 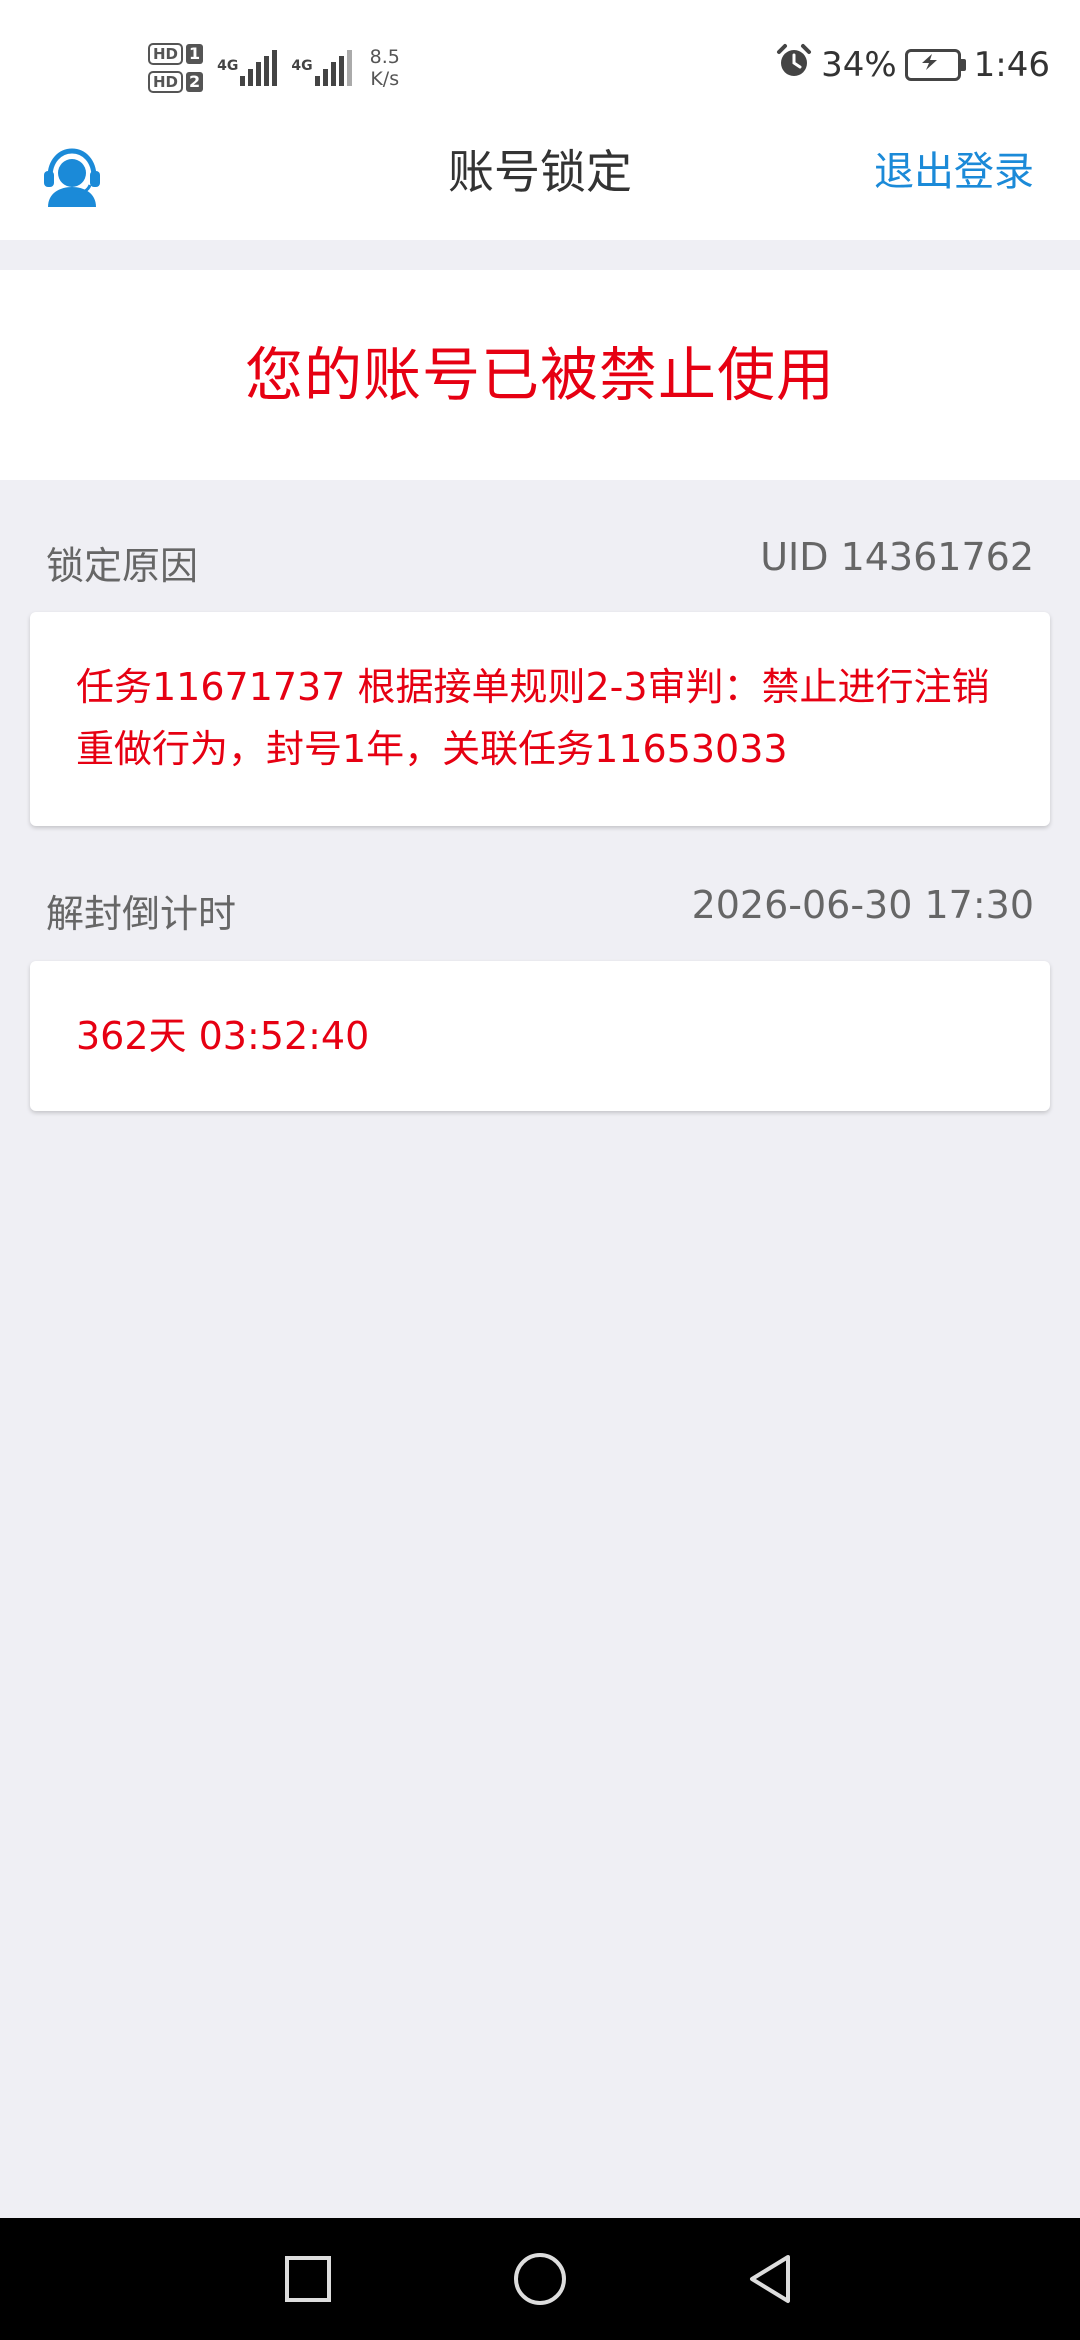 I want to click on status-bar-left: HD 1 HD 2 4G 4G 8.5 K/s, so click(x=274, y=68).